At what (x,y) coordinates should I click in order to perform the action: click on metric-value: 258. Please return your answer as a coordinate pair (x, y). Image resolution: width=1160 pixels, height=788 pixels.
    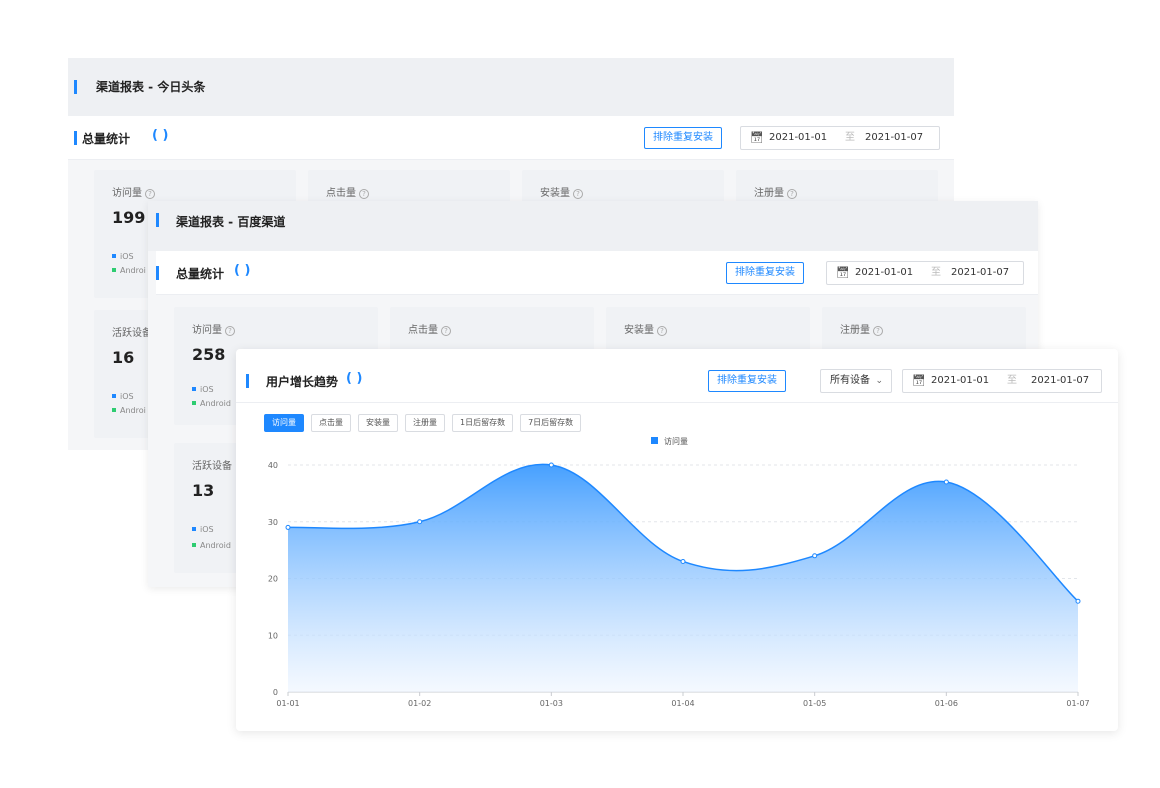
    Looking at the image, I should click on (209, 354).